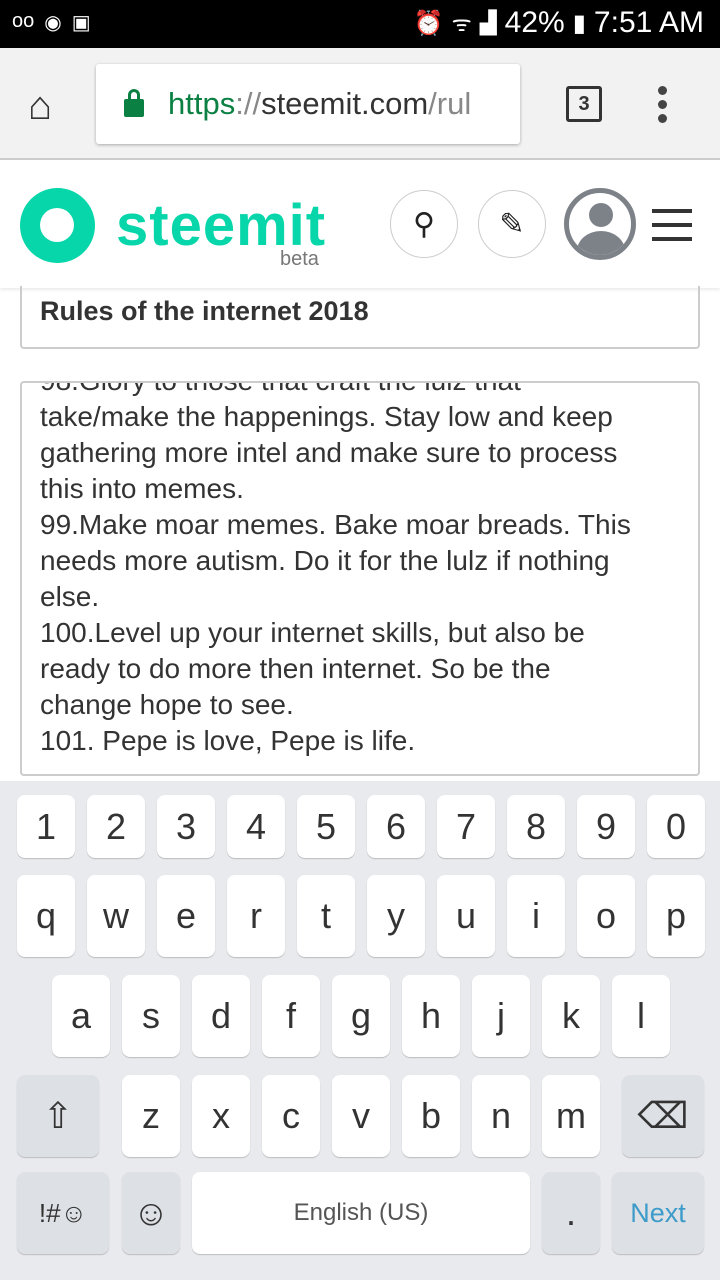  What do you see at coordinates (221, 1116) in the screenshot?
I see `key-x: x` at bounding box center [221, 1116].